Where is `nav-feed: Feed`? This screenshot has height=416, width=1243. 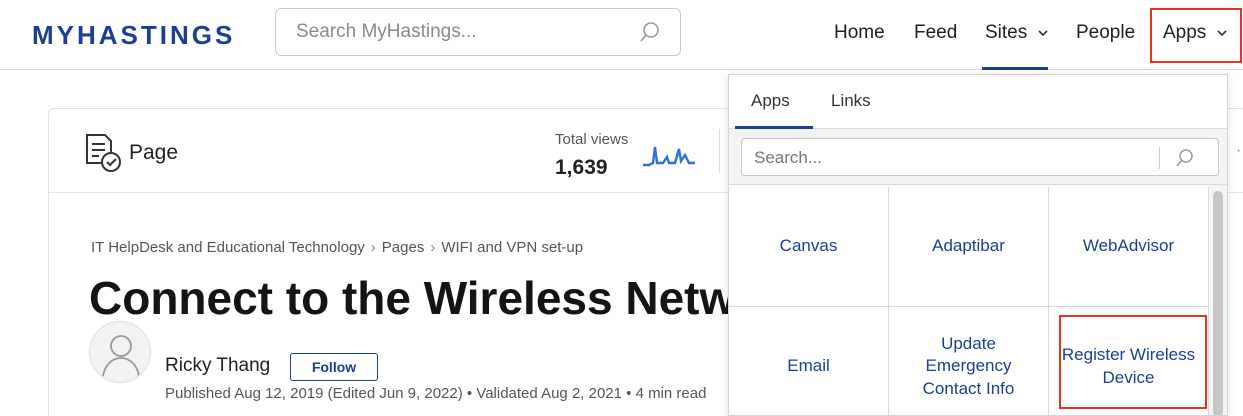
nav-feed: Feed is located at coordinates (935, 33).